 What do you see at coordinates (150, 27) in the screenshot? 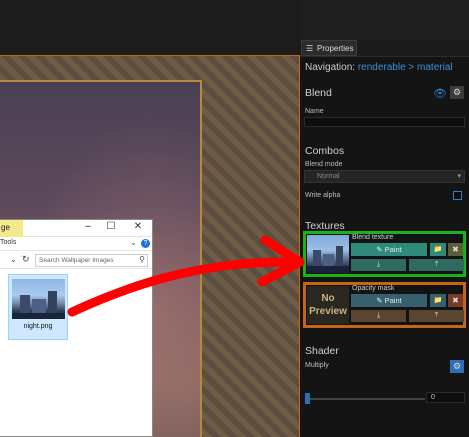
I see `top-bar` at bounding box center [150, 27].